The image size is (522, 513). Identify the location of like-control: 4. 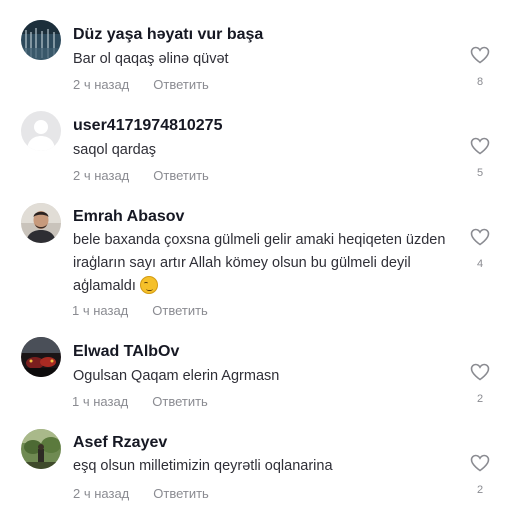
(480, 249).